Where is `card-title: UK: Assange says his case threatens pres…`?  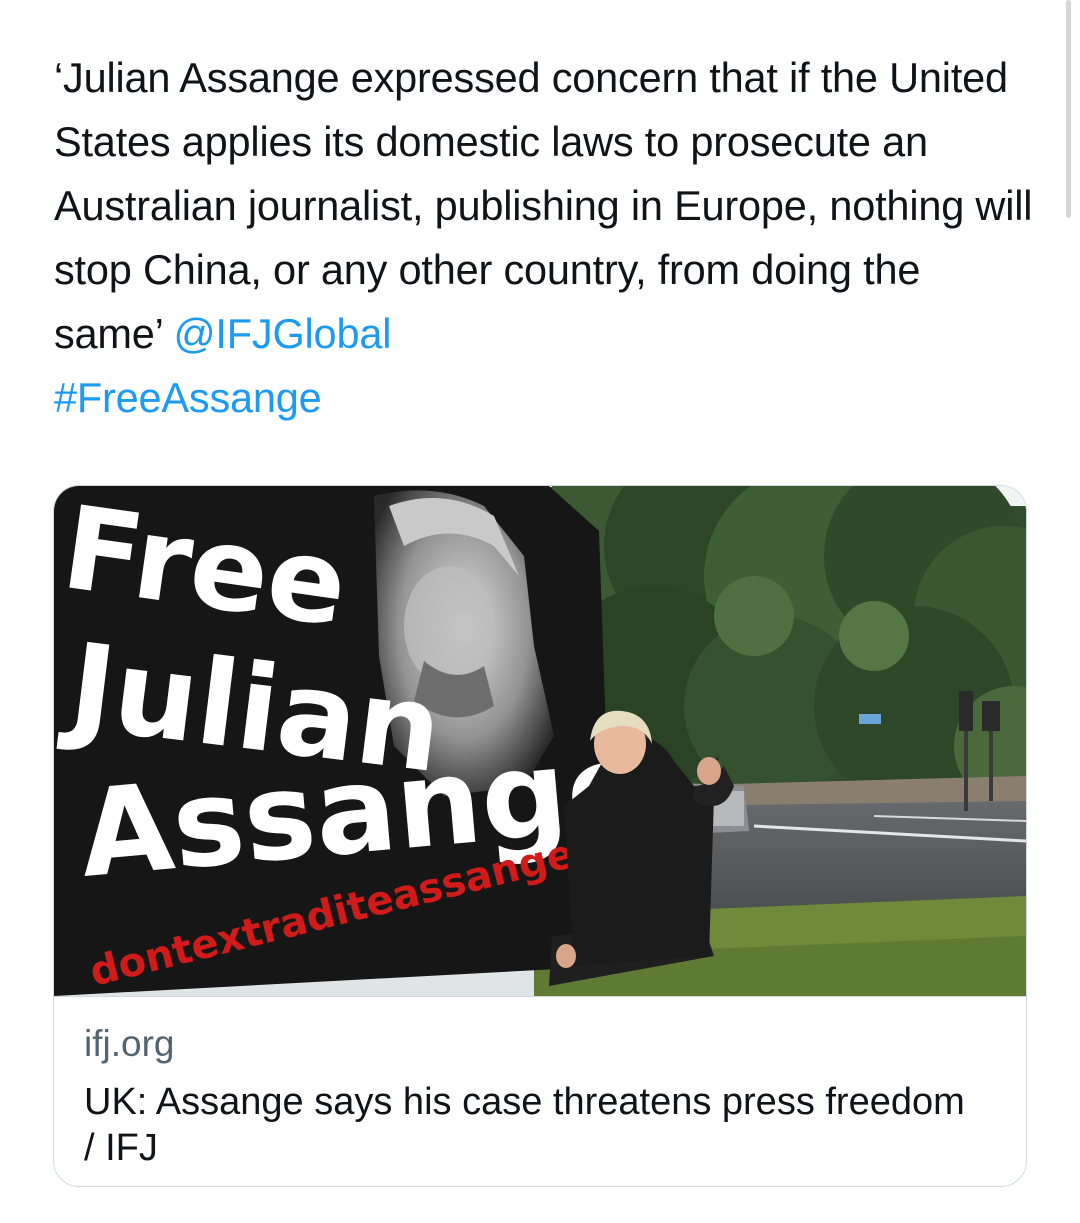
card-title: UK: Assange says his case threatens pres… is located at coordinates (524, 1125).